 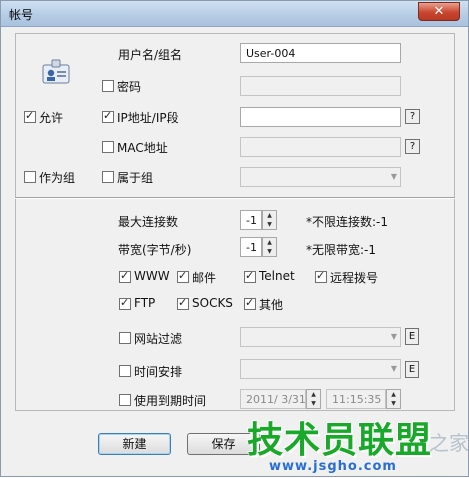 I want to click on service-mail-label: 邮件, so click(x=204, y=278).